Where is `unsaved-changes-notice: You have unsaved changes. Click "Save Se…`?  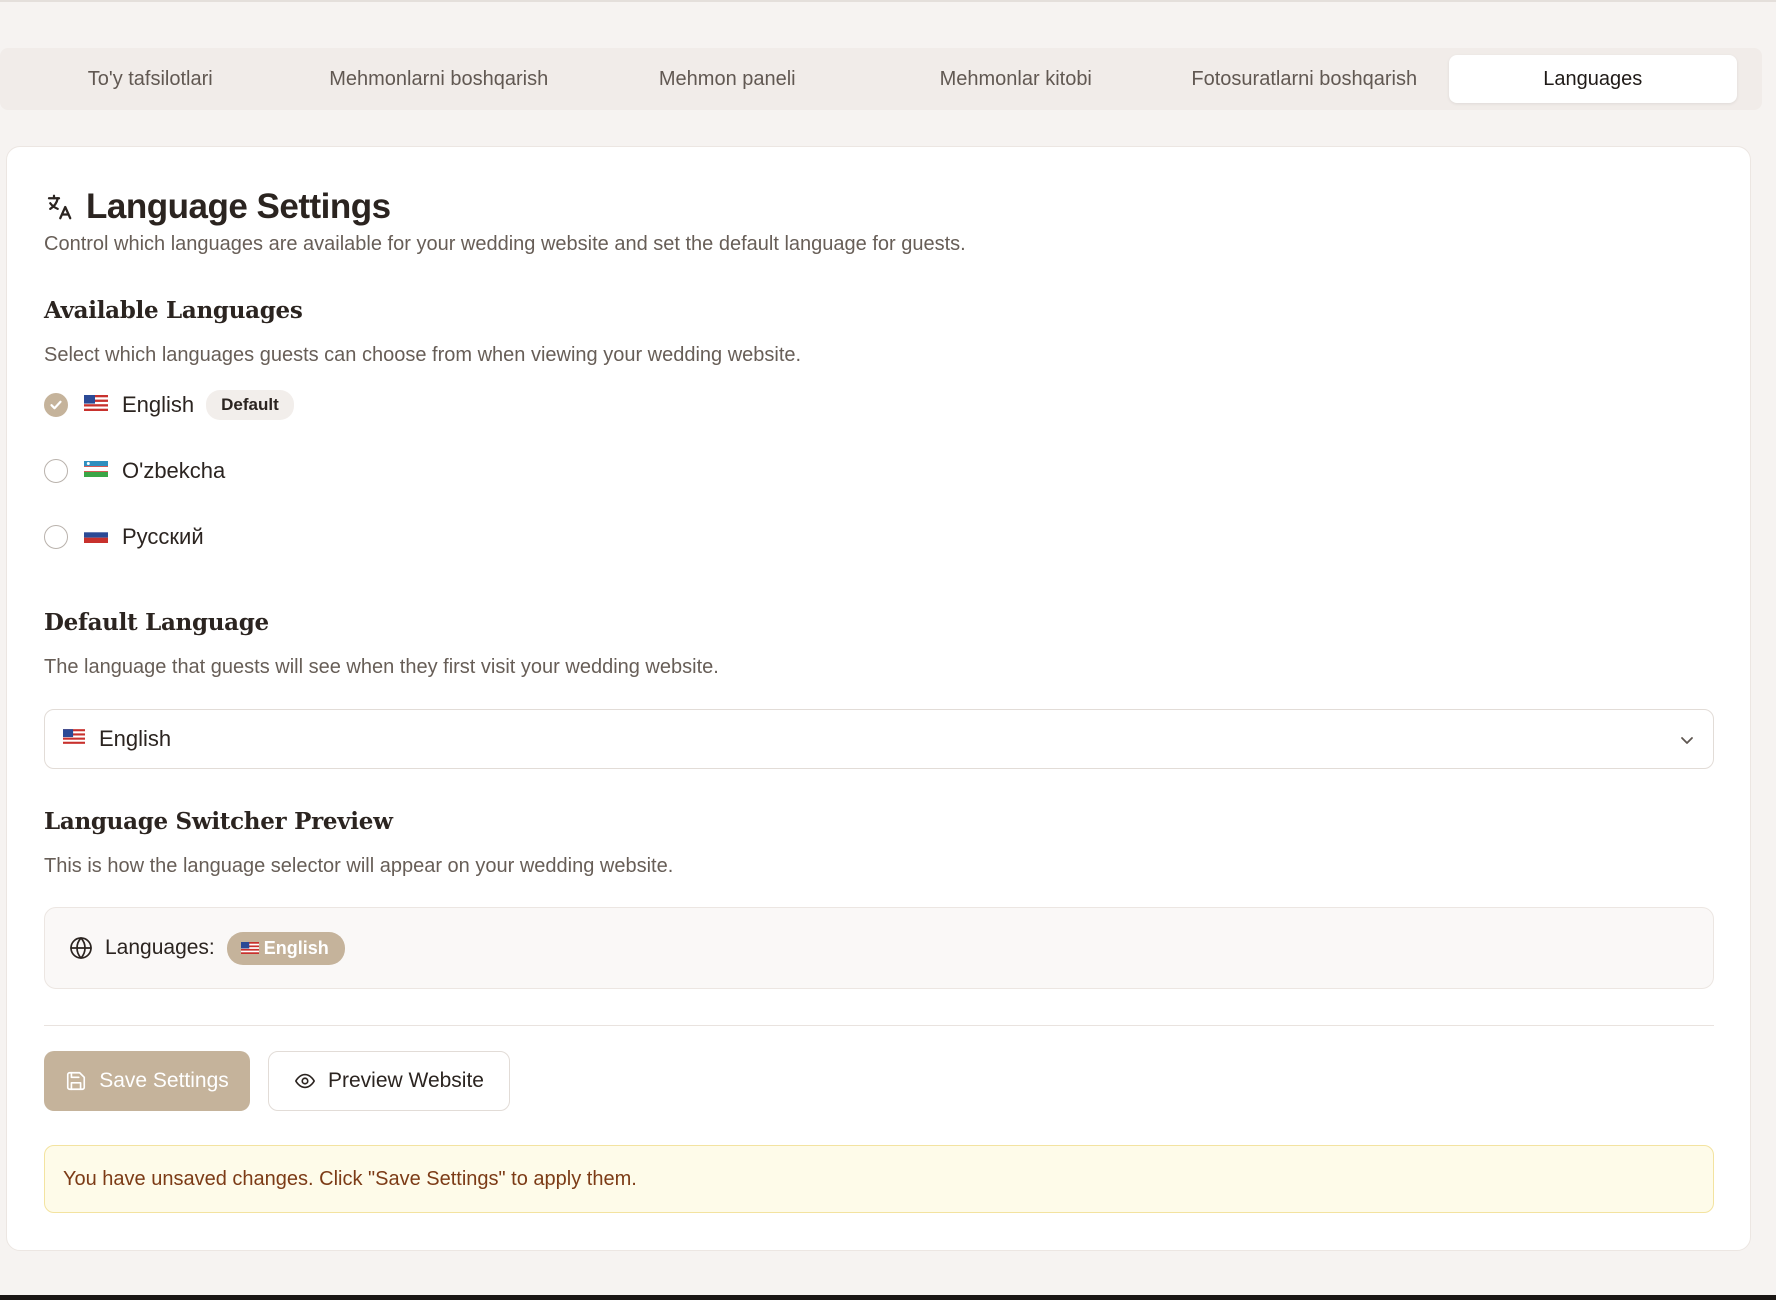
unsaved-changes-notice: You have unsaved changes. Click "Save Se… is located at coordinates (879, 1179).